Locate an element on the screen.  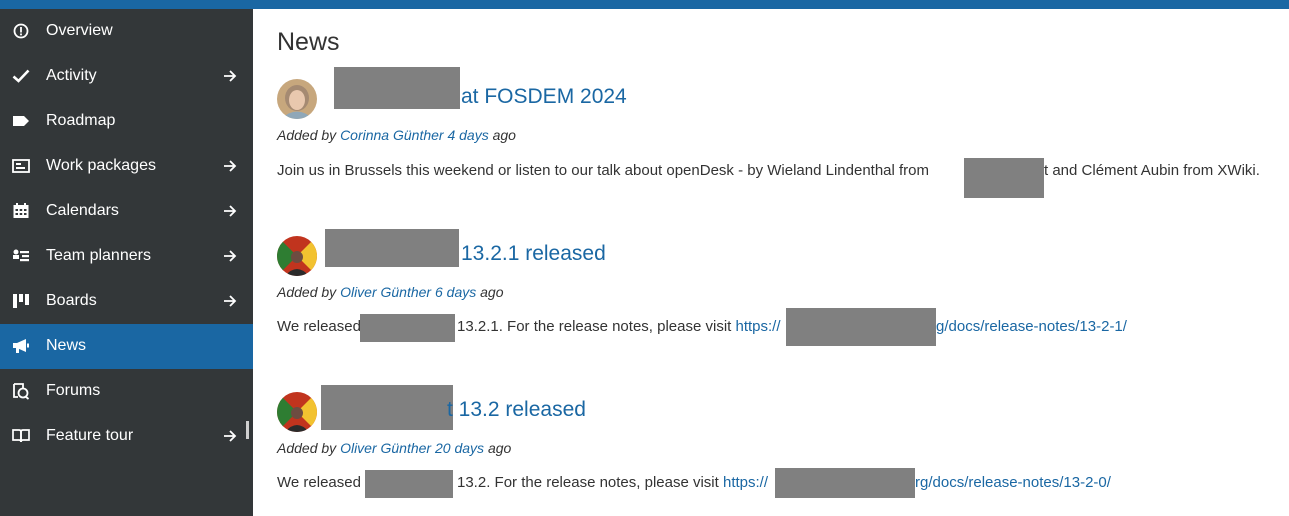
news-meta: Added by Oliver Günther 6 days ago is located at coordinates (390, 292).